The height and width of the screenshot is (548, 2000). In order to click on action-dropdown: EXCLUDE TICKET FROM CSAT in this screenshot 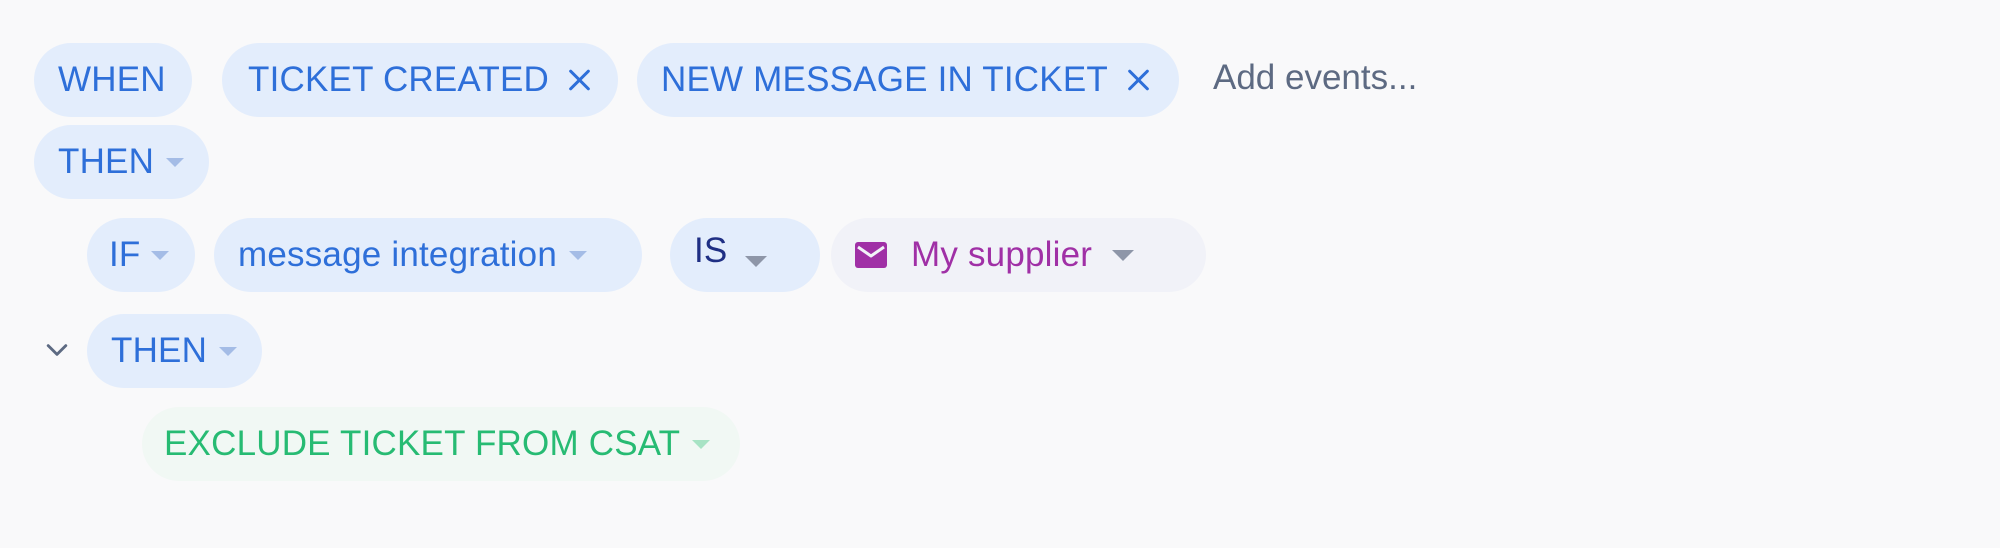, I will do `click(441, 444)`.